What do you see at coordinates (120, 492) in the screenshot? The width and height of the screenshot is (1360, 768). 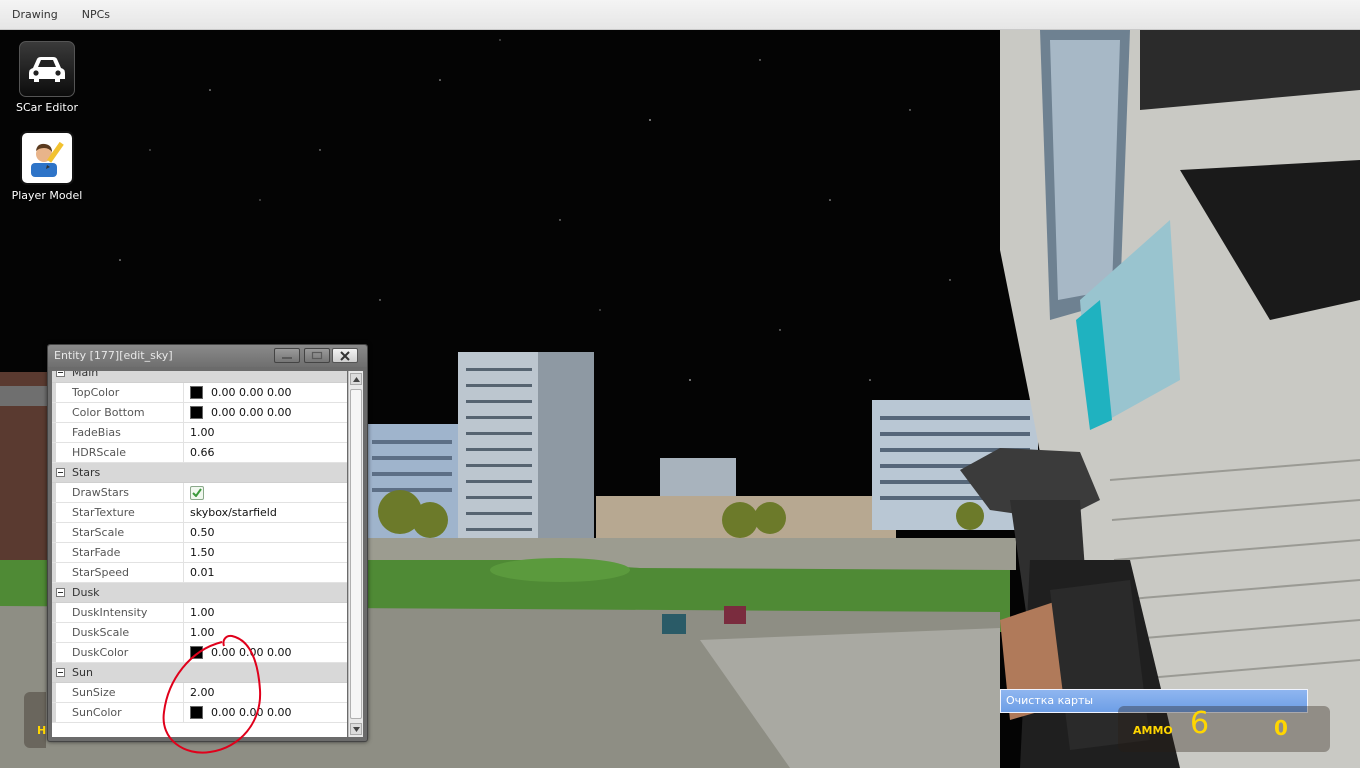 I see `property-name: DrawStars` at bounding box center [120, 492].